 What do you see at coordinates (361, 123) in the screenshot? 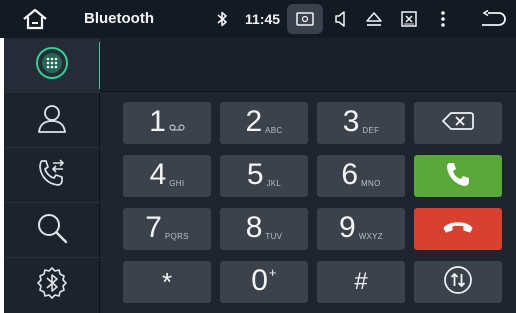
I see `key-3: 3 DEF` at bounding box center [361, 123].